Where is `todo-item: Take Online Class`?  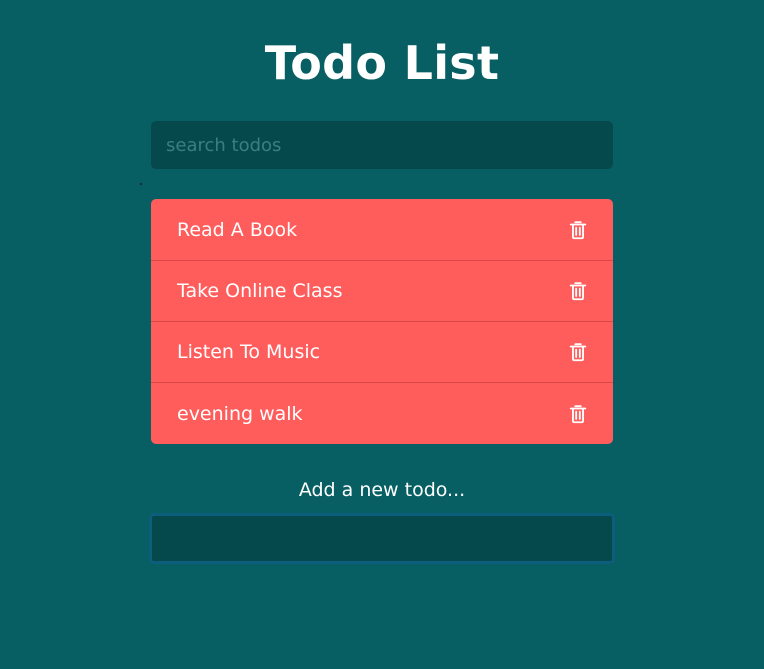 todo-item: Take Online Class is located at coordinates (382, 290).